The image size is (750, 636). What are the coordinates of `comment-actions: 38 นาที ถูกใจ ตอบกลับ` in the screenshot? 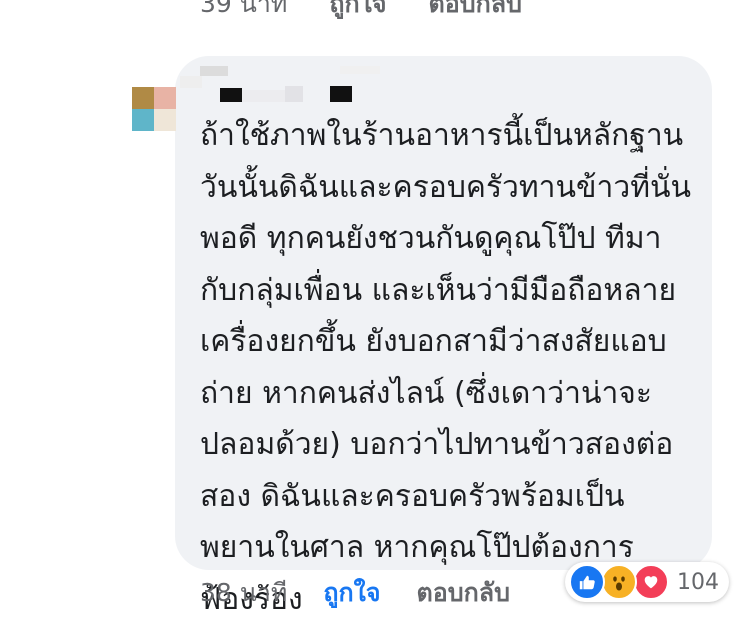 It's located at (355, 593).